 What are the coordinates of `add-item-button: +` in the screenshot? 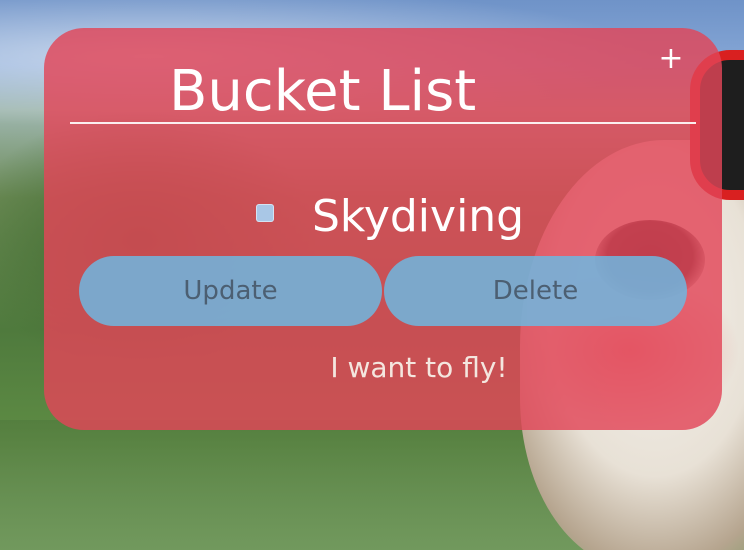 It's located at (671, 59).